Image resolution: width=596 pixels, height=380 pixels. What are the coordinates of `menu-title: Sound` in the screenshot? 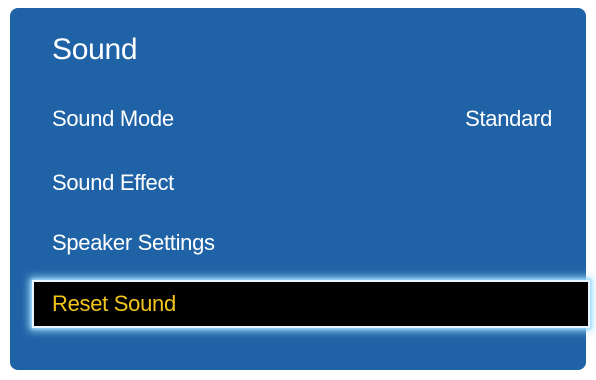 It's located at (95, 49).